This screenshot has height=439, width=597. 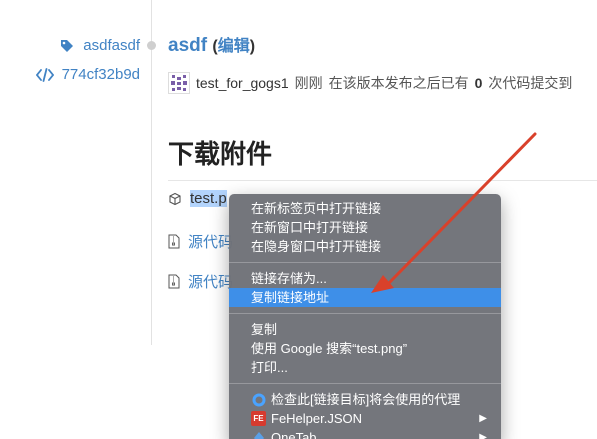 I want to click on info-prefix: 在该版本发布之后已有, so click(x=398, y=83).